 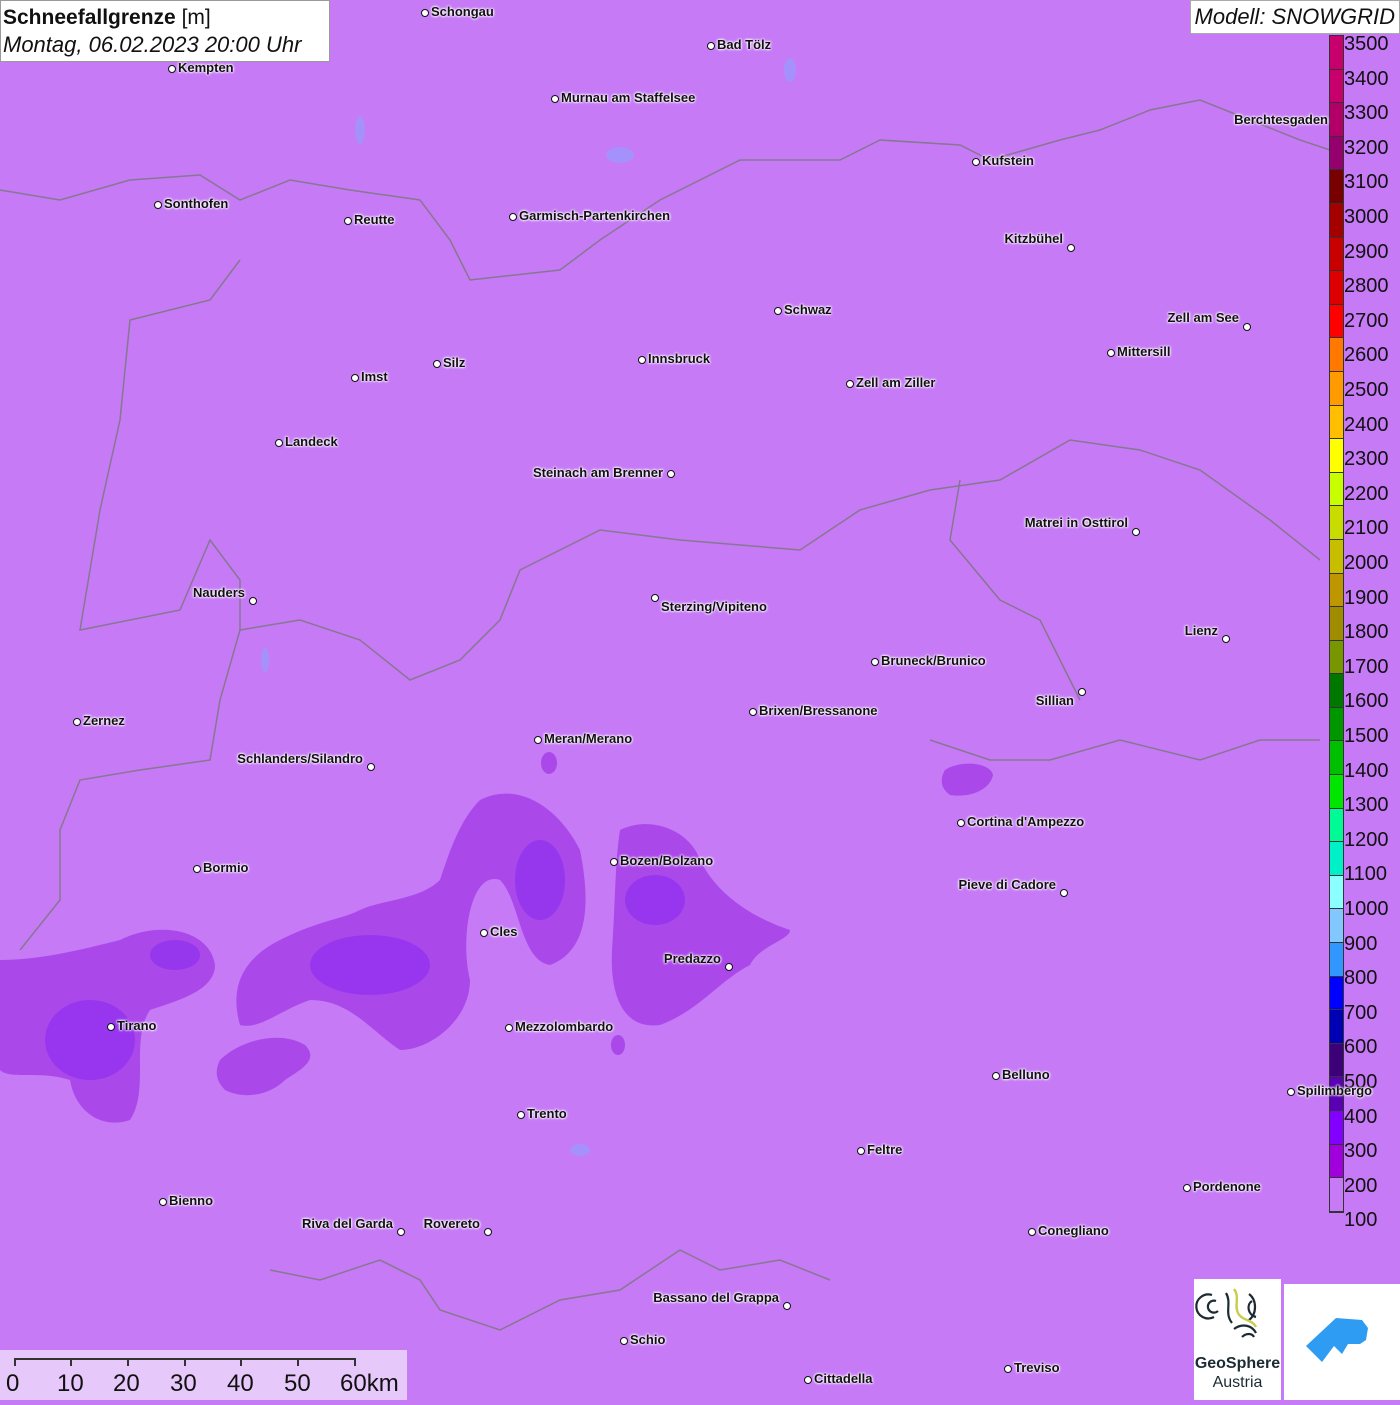 What do you see at coordinates (1366, 839) in the screenshot?
I see `legend-label: 1200` at bounding box center [1366, 839].